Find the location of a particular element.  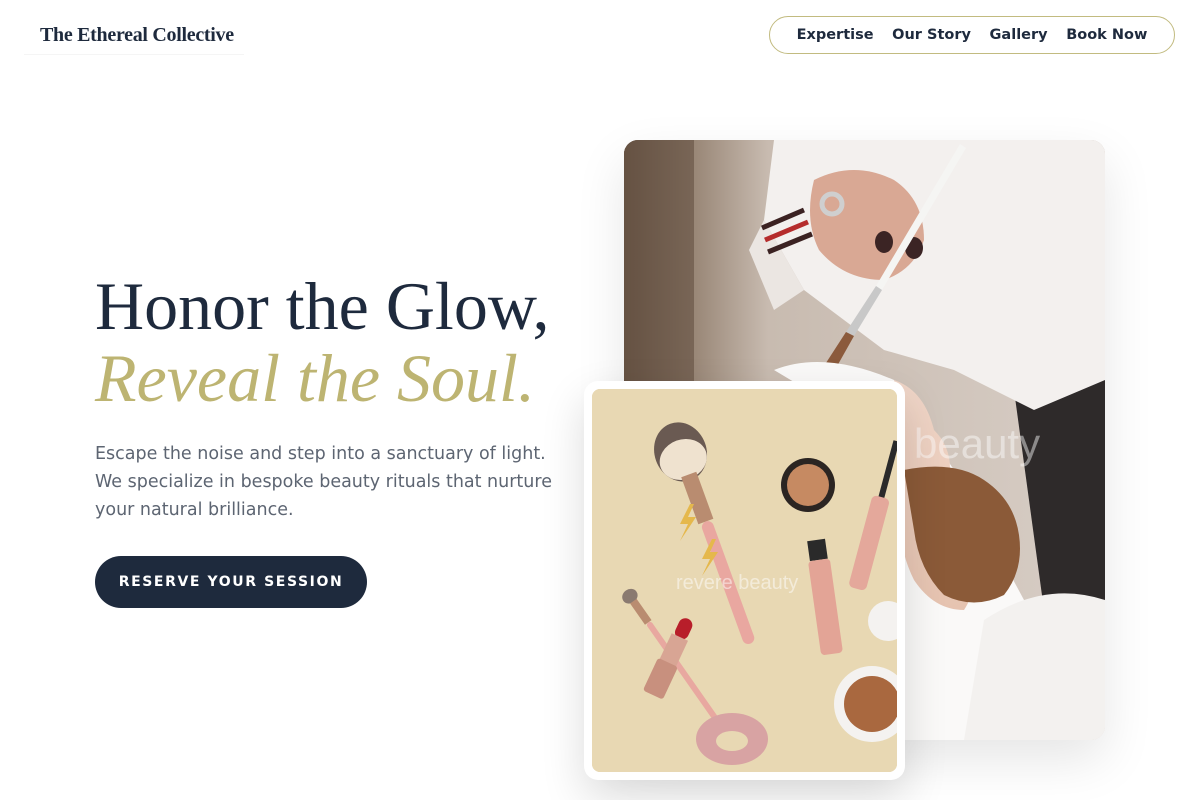

nav-item-our-story: Our Story is located at coordinates (931, 35).